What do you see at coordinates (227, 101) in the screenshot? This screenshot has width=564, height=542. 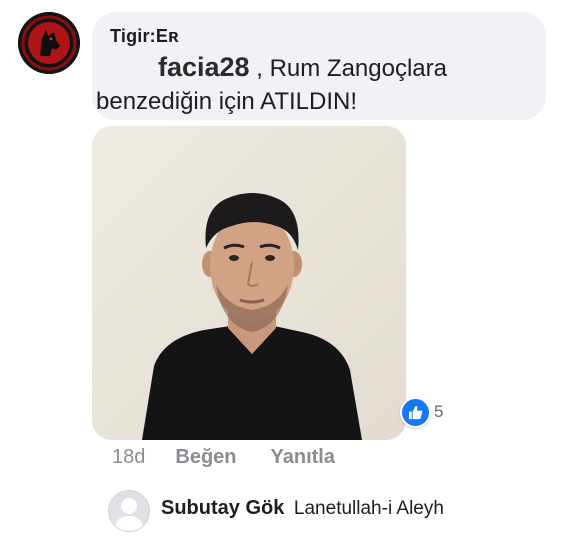 I see `comment-text-line2: benzediğin için ATILDIN!` at bounding box center [227, 101].